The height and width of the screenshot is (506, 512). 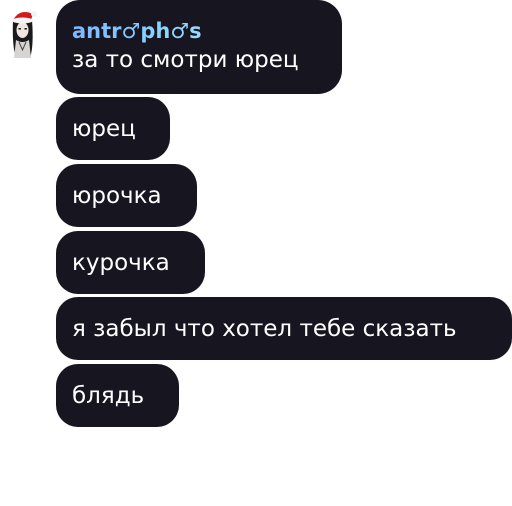 I want to click on message-bubble: юрочка, so click(x=126, y=195).